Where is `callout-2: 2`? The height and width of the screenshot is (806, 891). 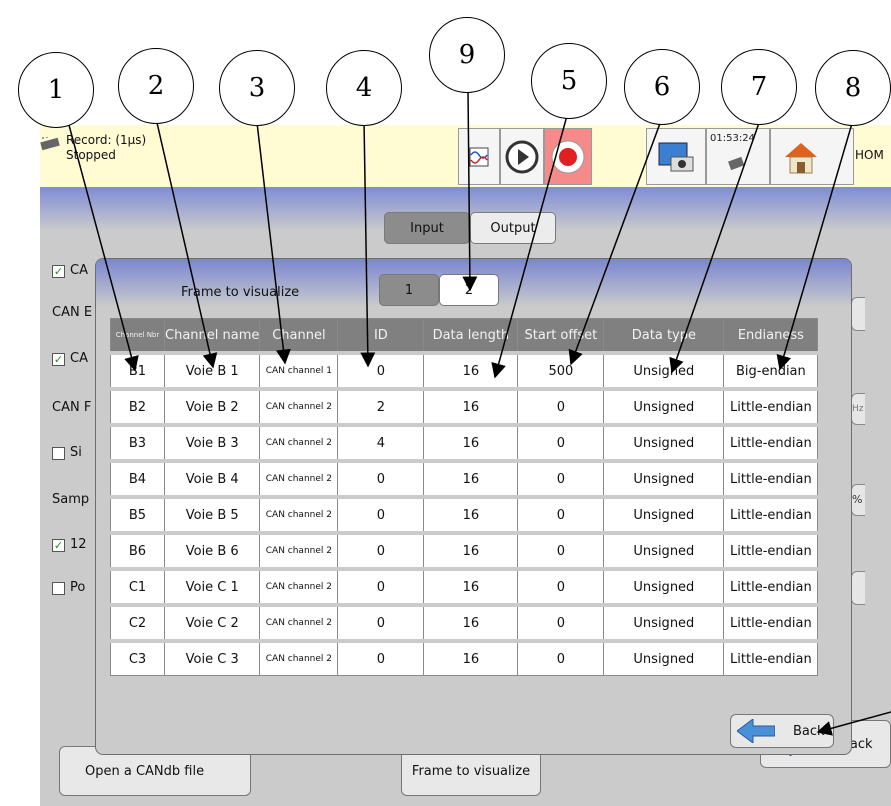 callout-2: 2 is located at coordinates (156, 86).